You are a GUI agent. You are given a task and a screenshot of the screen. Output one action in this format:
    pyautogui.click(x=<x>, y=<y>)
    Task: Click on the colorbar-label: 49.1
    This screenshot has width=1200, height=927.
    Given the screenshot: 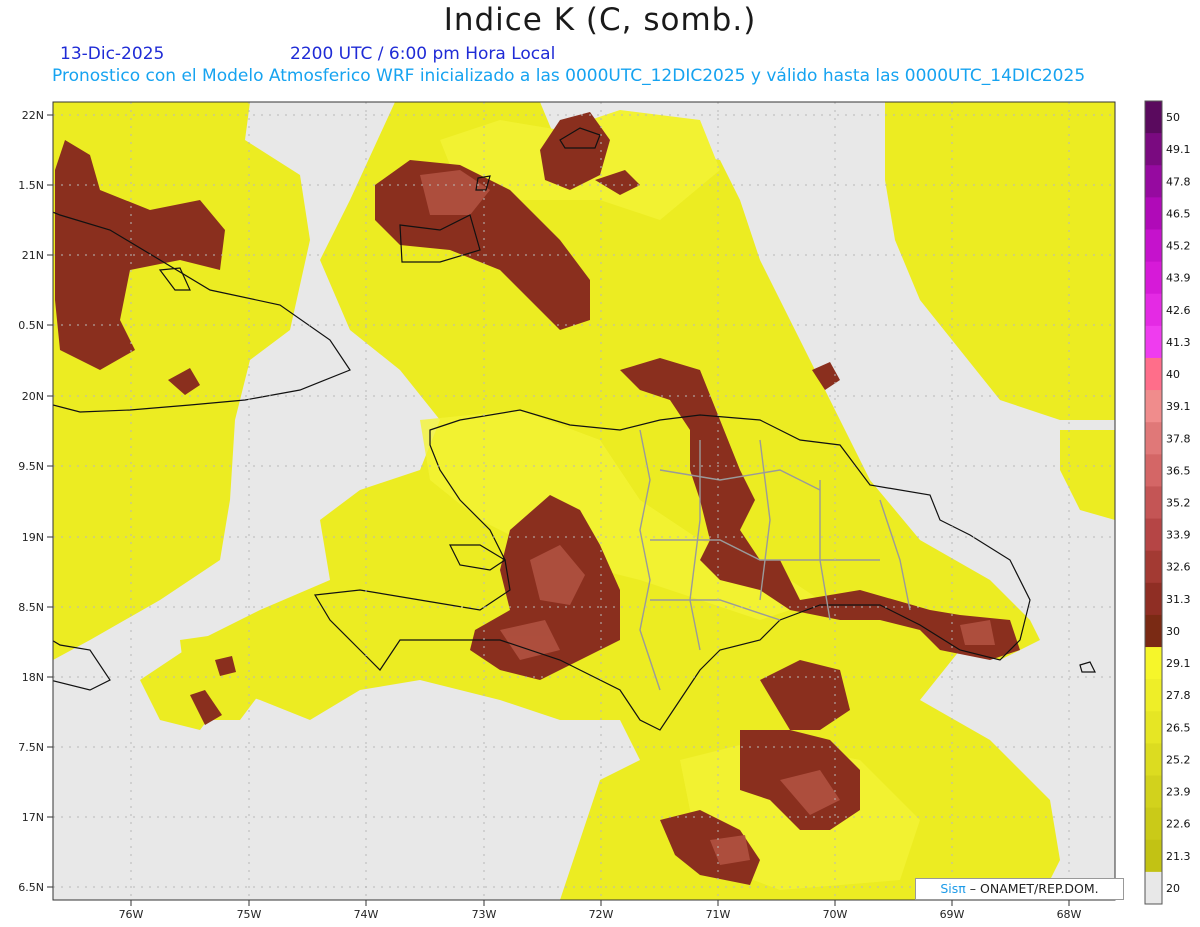 What is the action you would take?
    pyautogui.click(x=1178, y=149)
    